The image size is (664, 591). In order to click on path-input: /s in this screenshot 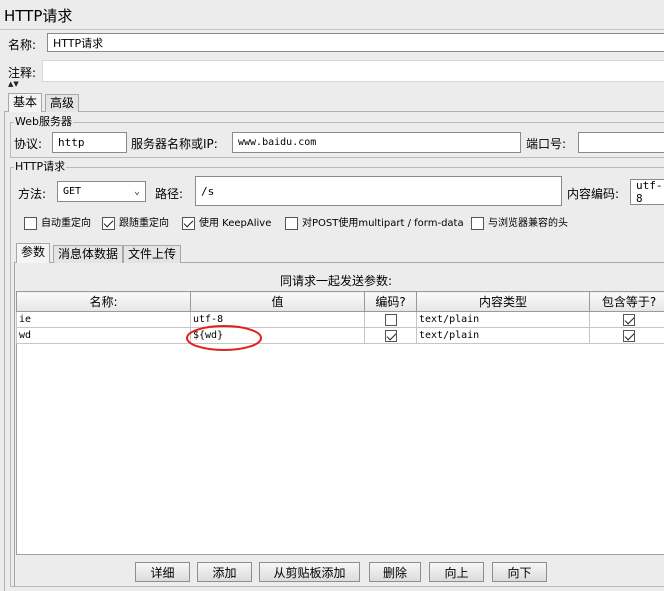, I will do `click(378, 191)`.